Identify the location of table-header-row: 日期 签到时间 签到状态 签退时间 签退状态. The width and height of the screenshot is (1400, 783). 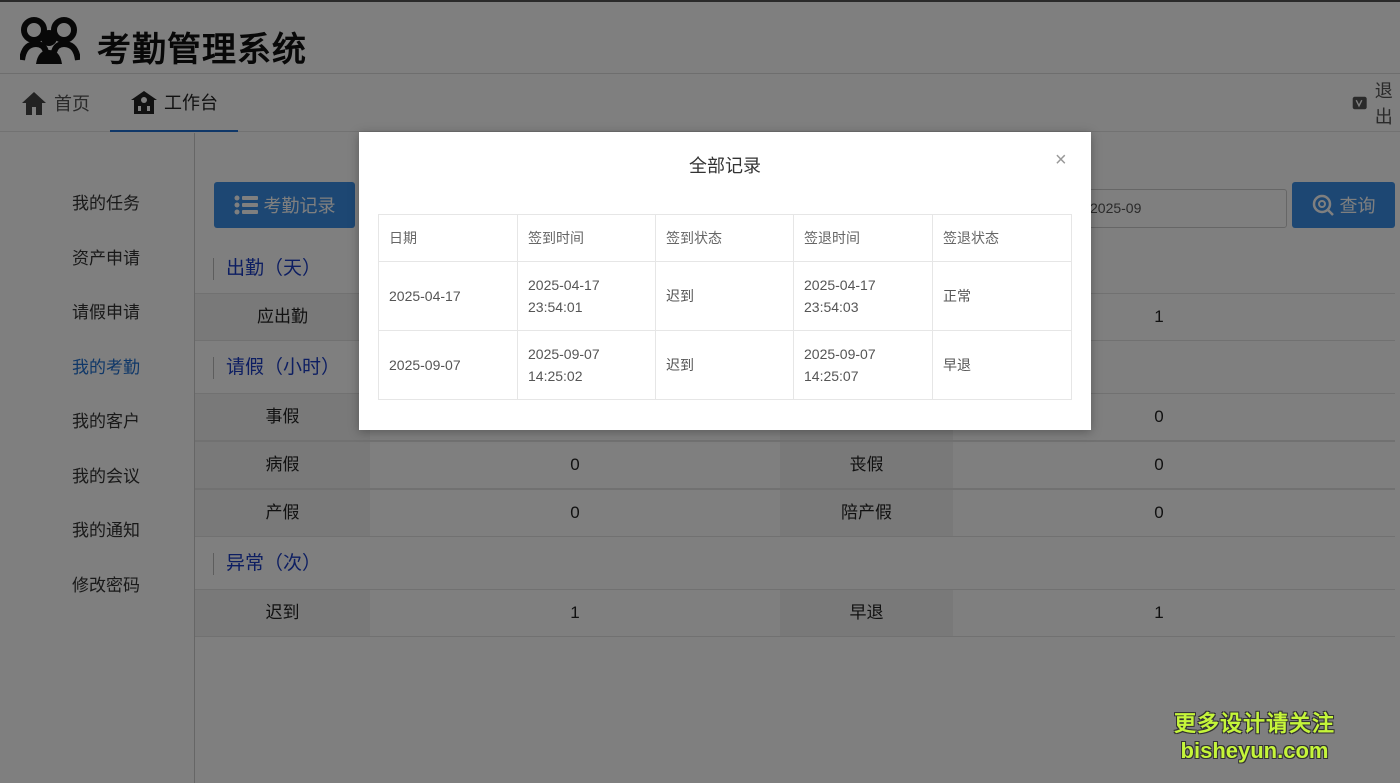
(725, 238).